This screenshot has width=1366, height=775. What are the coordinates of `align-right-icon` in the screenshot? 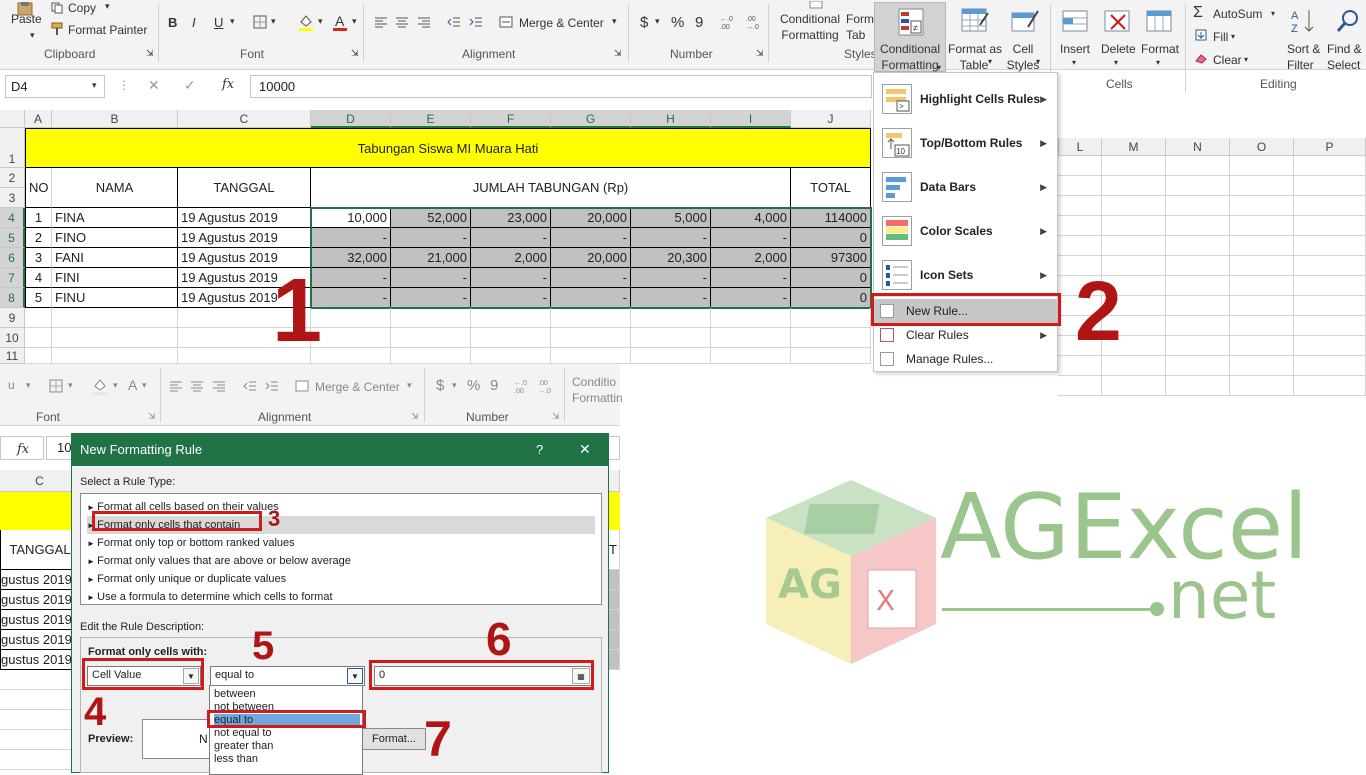 It's located at (424, 22).